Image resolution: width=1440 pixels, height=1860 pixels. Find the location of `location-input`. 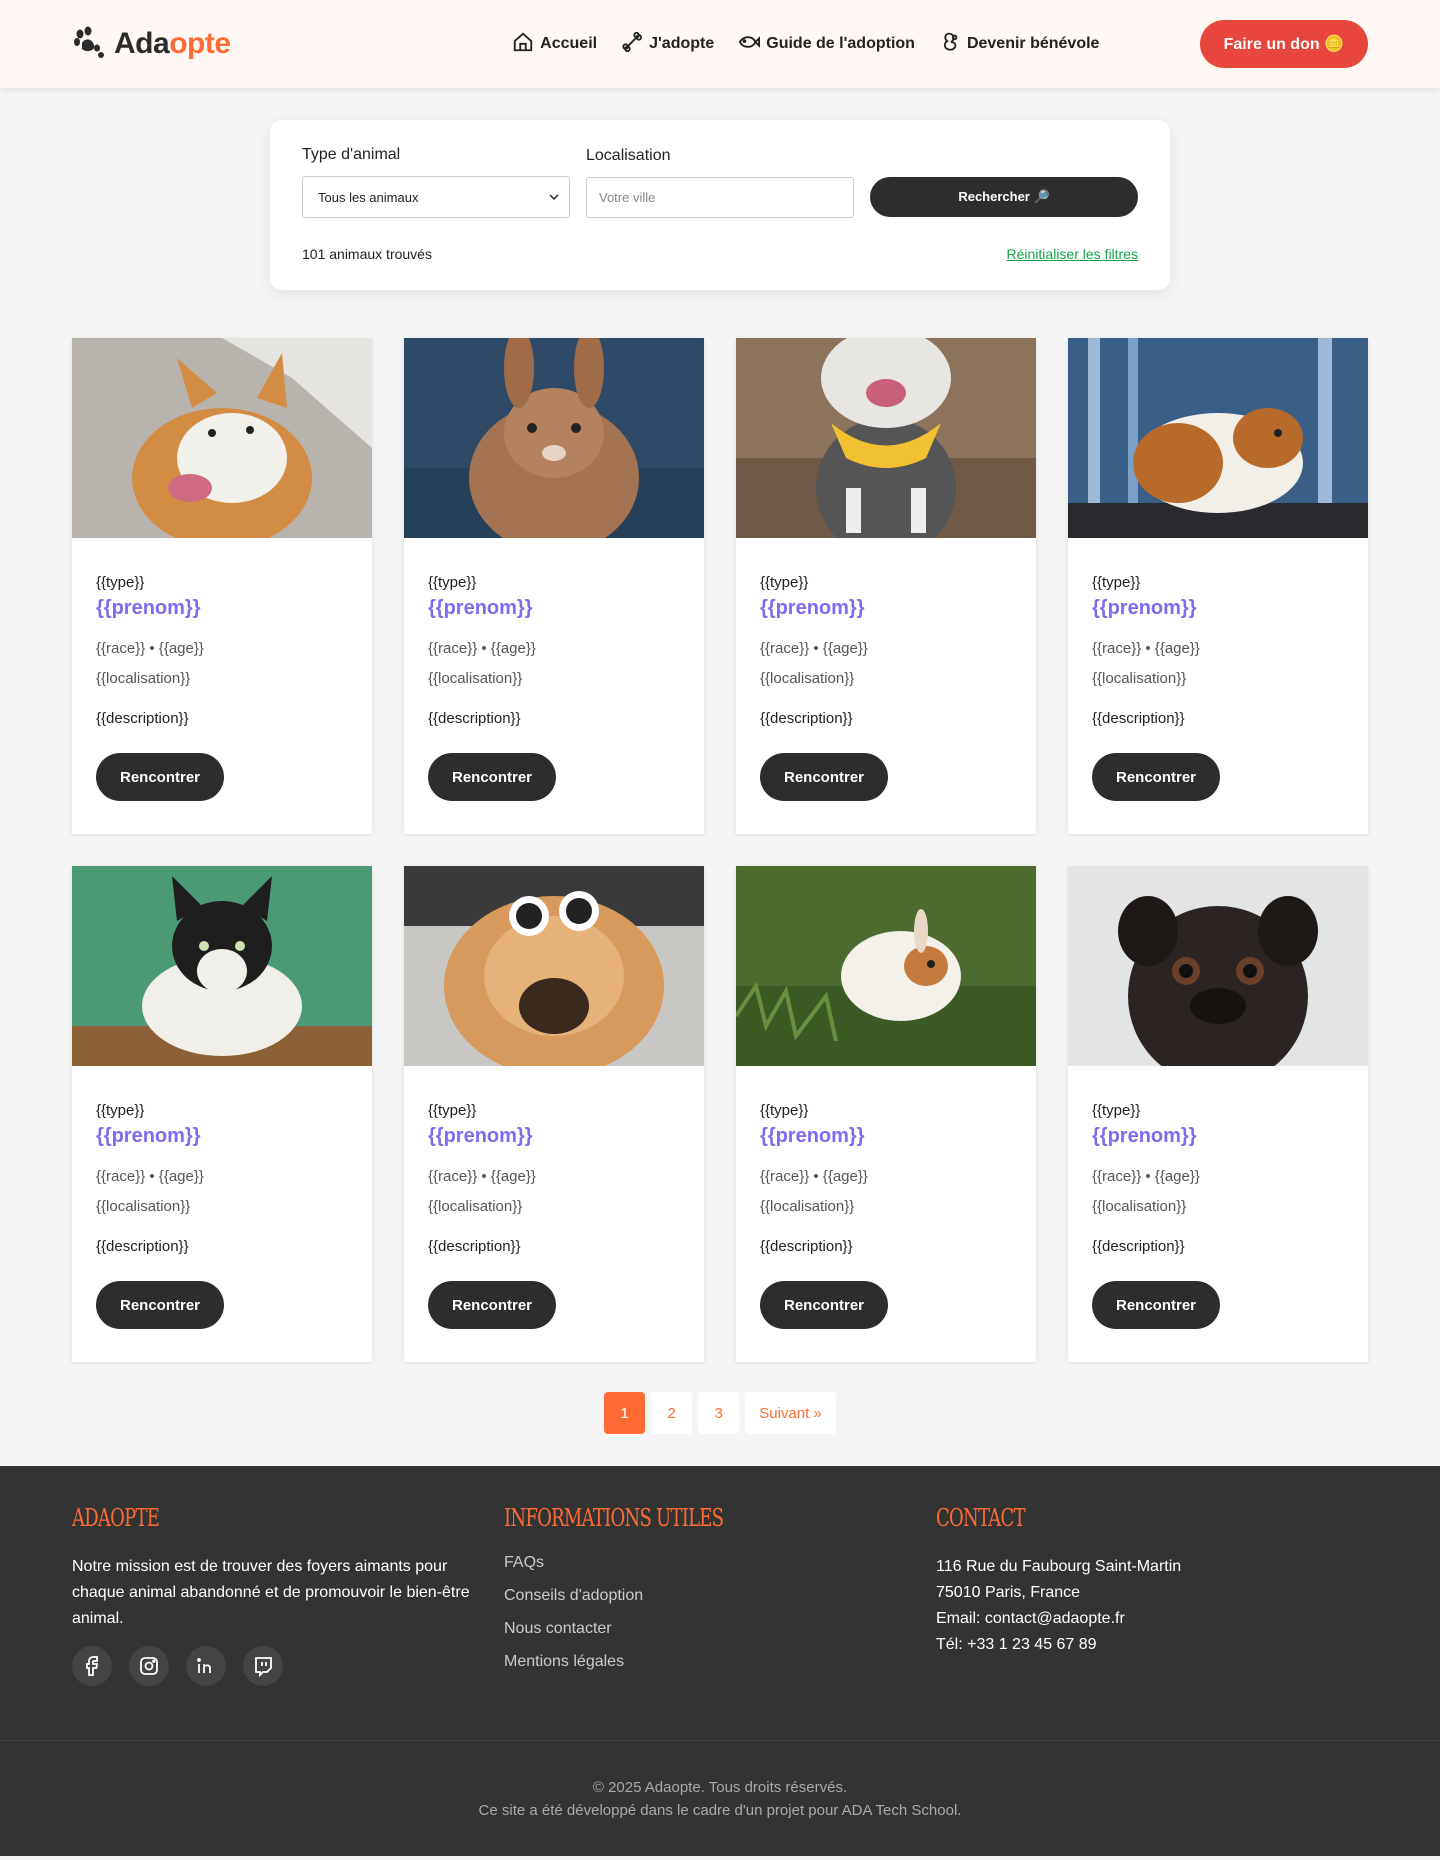

location-input is located at coordinates (720, 197).